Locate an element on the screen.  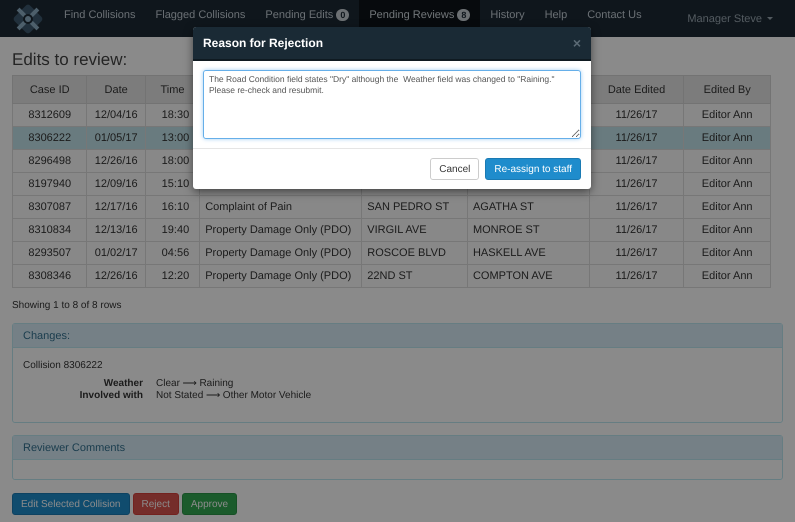
table-cell: 18:00 is located at coordinates (176, 161).